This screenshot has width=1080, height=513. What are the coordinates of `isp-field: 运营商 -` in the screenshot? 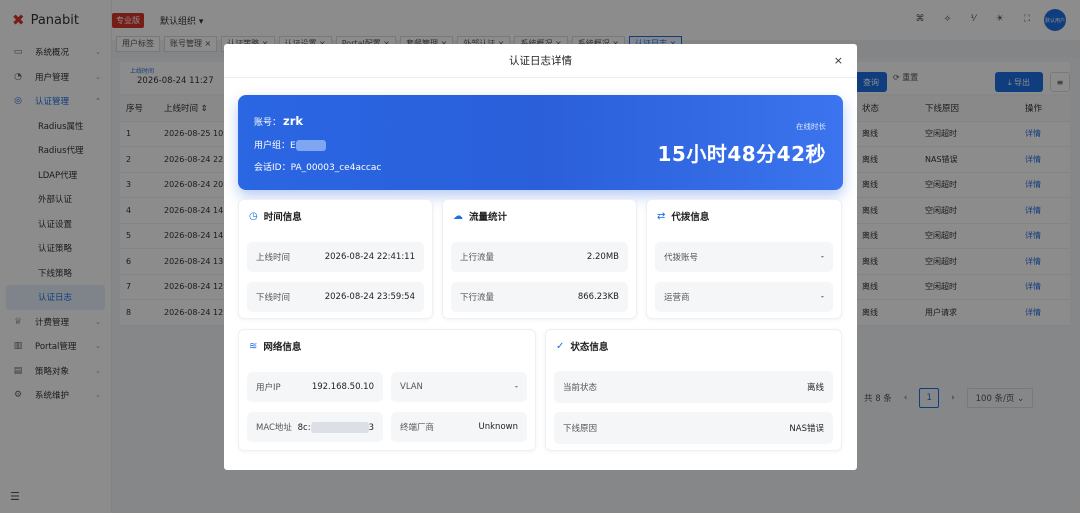 It's located at (744, 297).